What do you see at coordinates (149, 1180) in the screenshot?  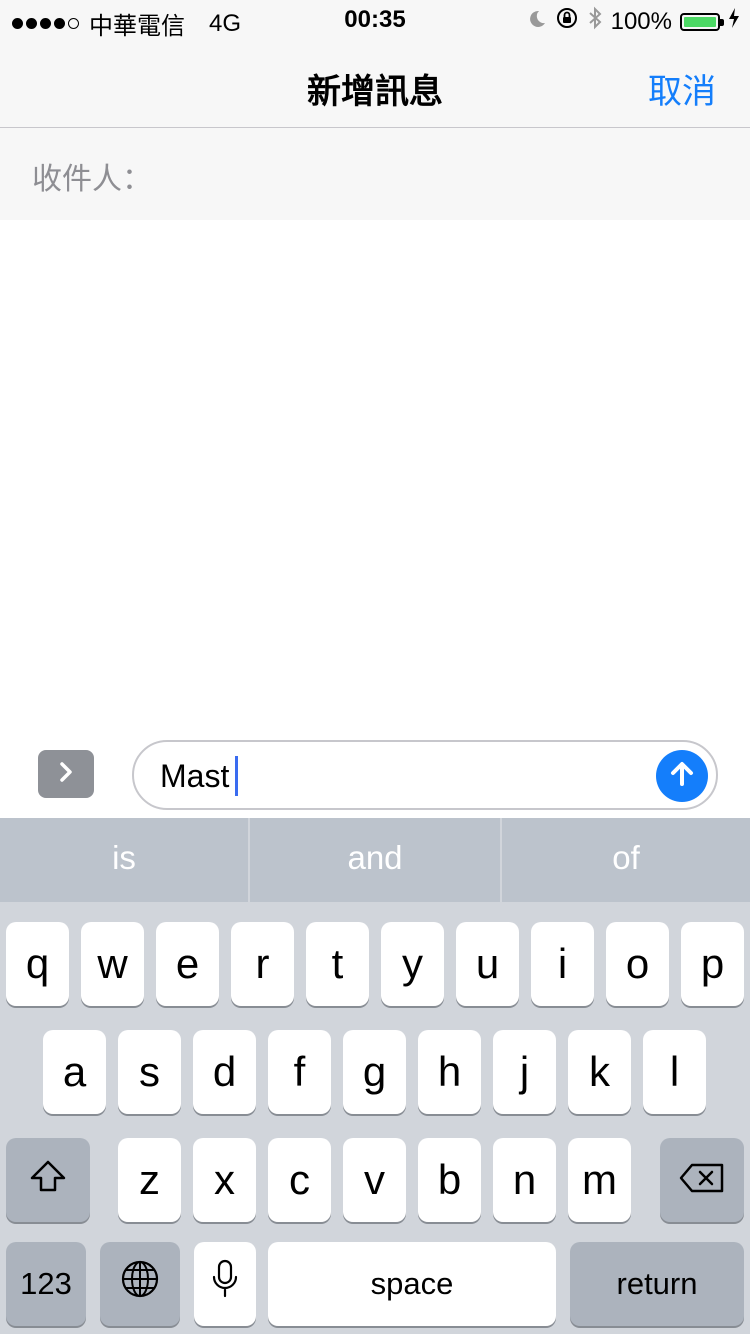 I see `key: z` at bounding box center [149, 1180].